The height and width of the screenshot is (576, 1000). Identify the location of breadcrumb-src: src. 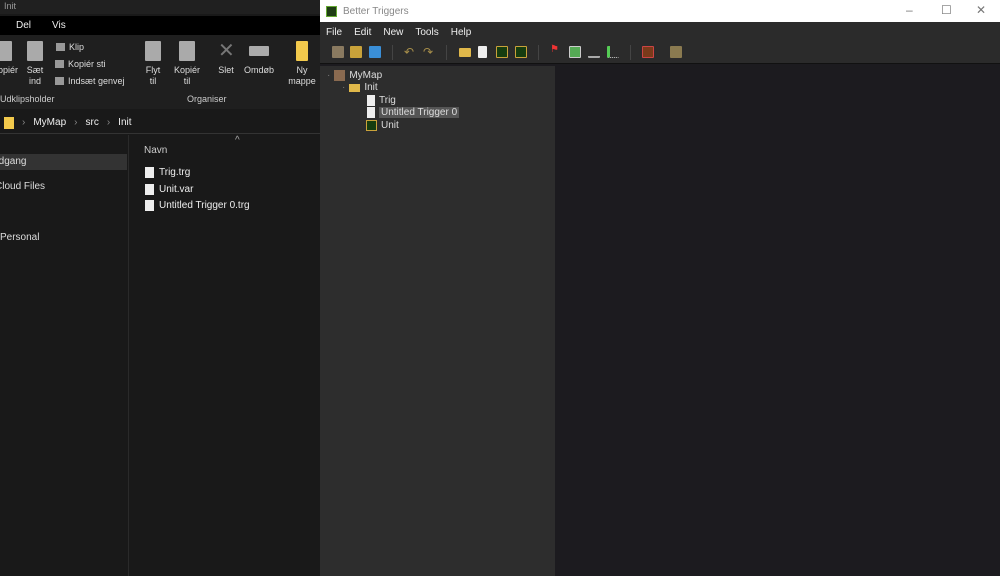
(91, 122).